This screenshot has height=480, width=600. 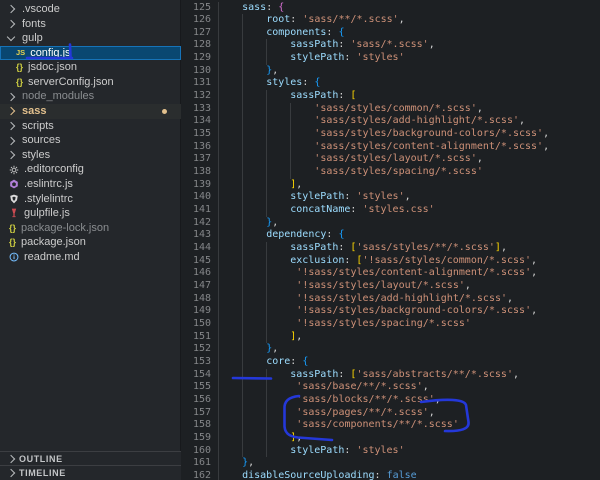 What do you see at coordinates (201, 286) in the screenshot?
I see `line-number: 147` at bounding box center [201, 286].